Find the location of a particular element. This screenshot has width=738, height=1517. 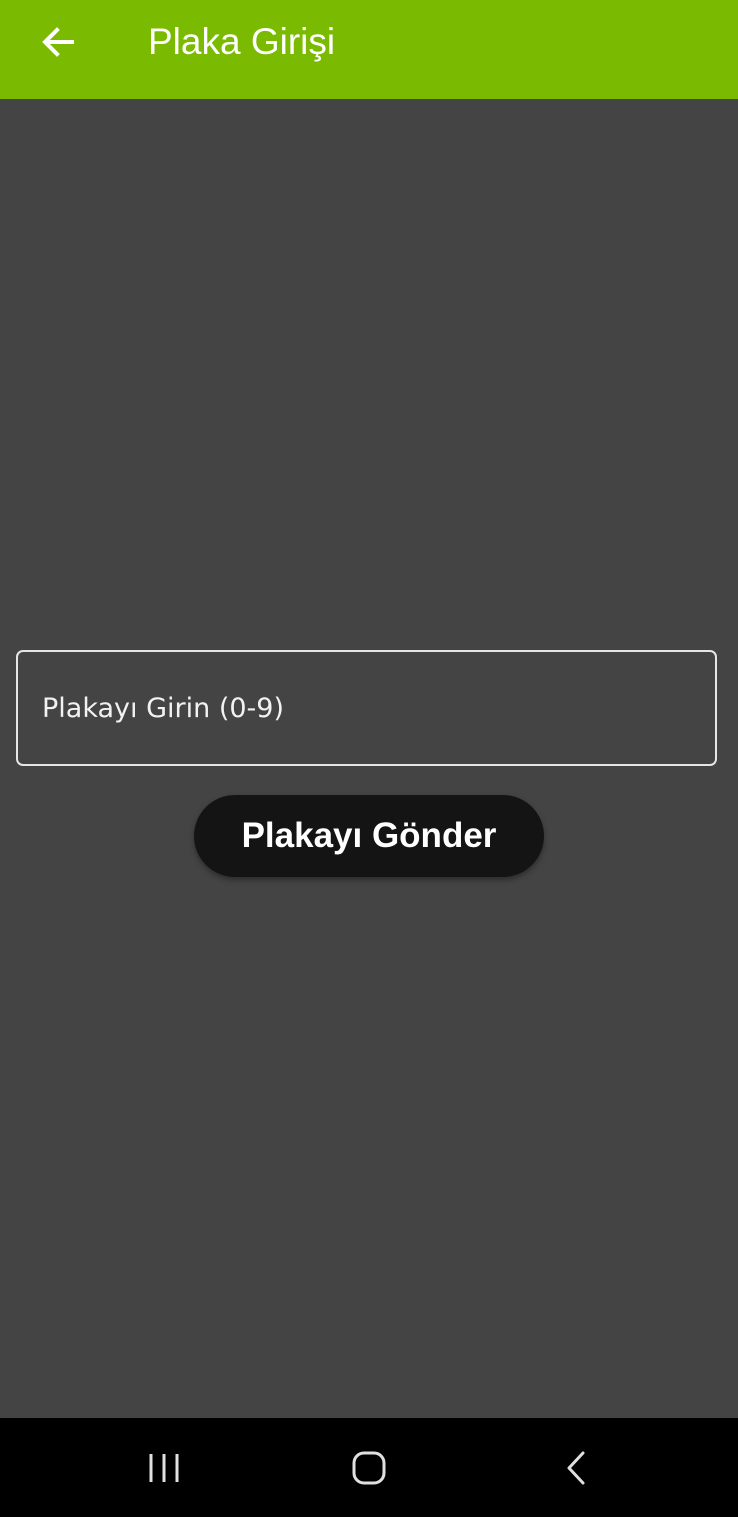

app-bar: Plaka Girişi is located at coordinates (369, 49).